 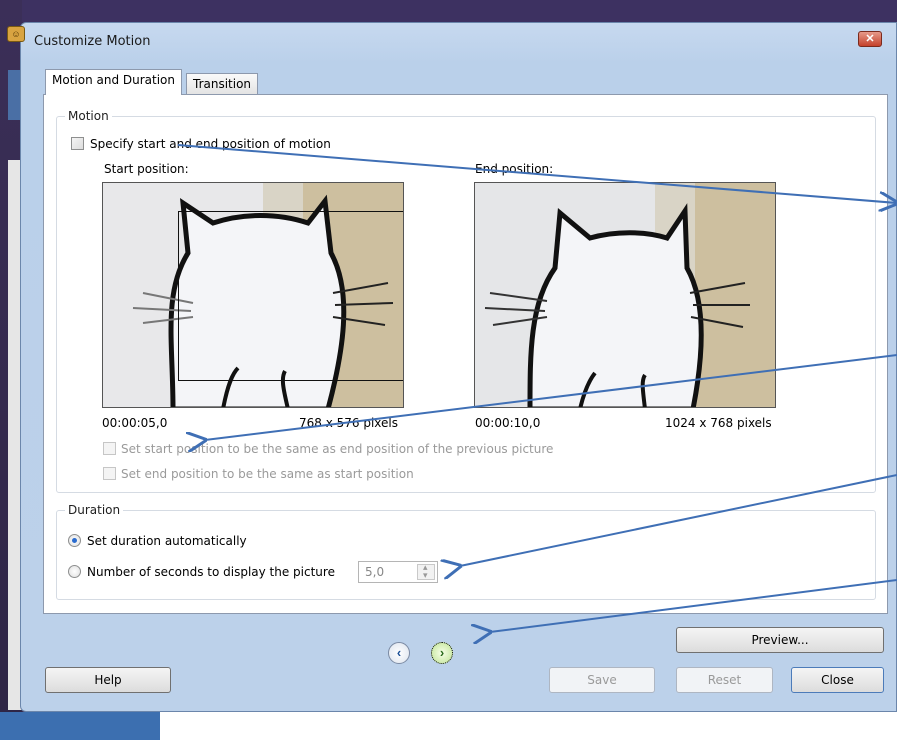 What do you see at coordinates (514, 169) in the screenshot?
I see `end-position-heading: End position:` at bounding box center [514, 169].